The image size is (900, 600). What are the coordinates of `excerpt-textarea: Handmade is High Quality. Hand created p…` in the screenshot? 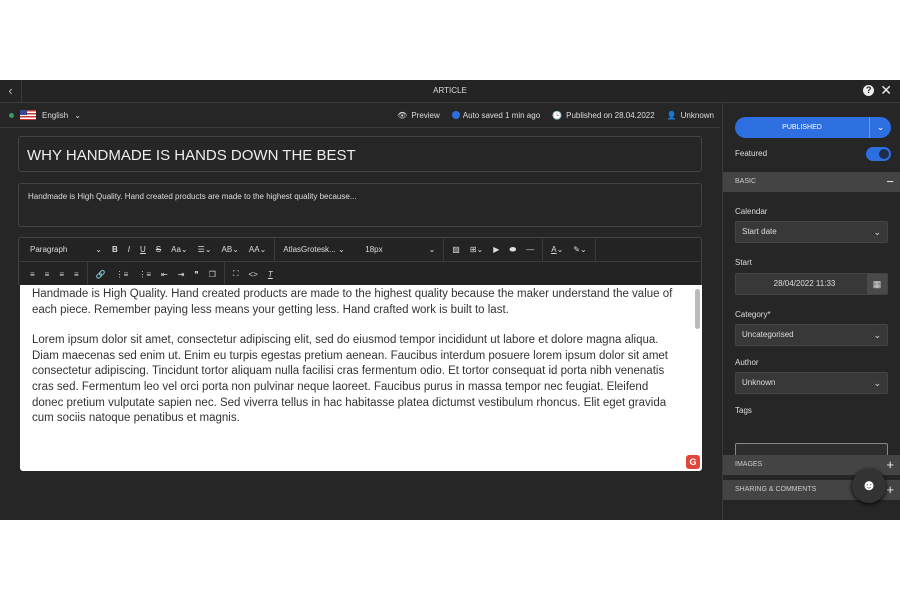 It's located at (360, 205).